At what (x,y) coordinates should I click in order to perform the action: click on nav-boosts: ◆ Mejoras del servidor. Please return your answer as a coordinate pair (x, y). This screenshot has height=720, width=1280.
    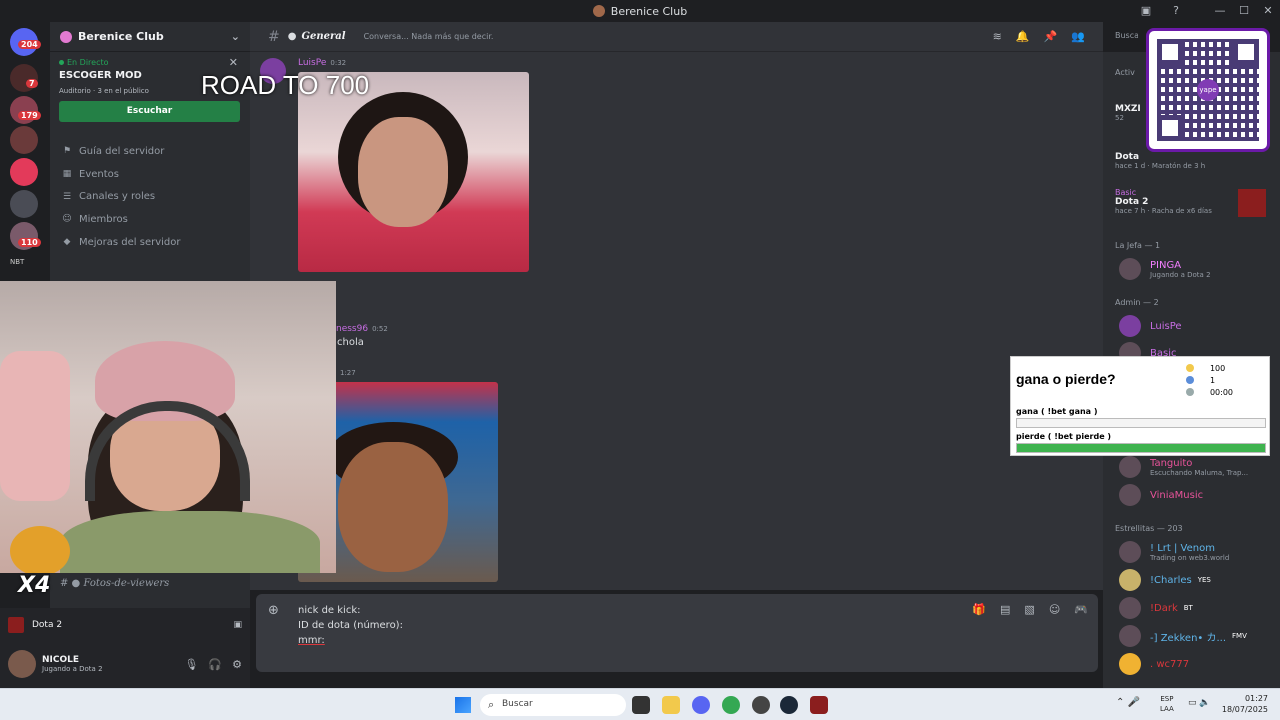
    Looking at the image, I should click on (150, 242).